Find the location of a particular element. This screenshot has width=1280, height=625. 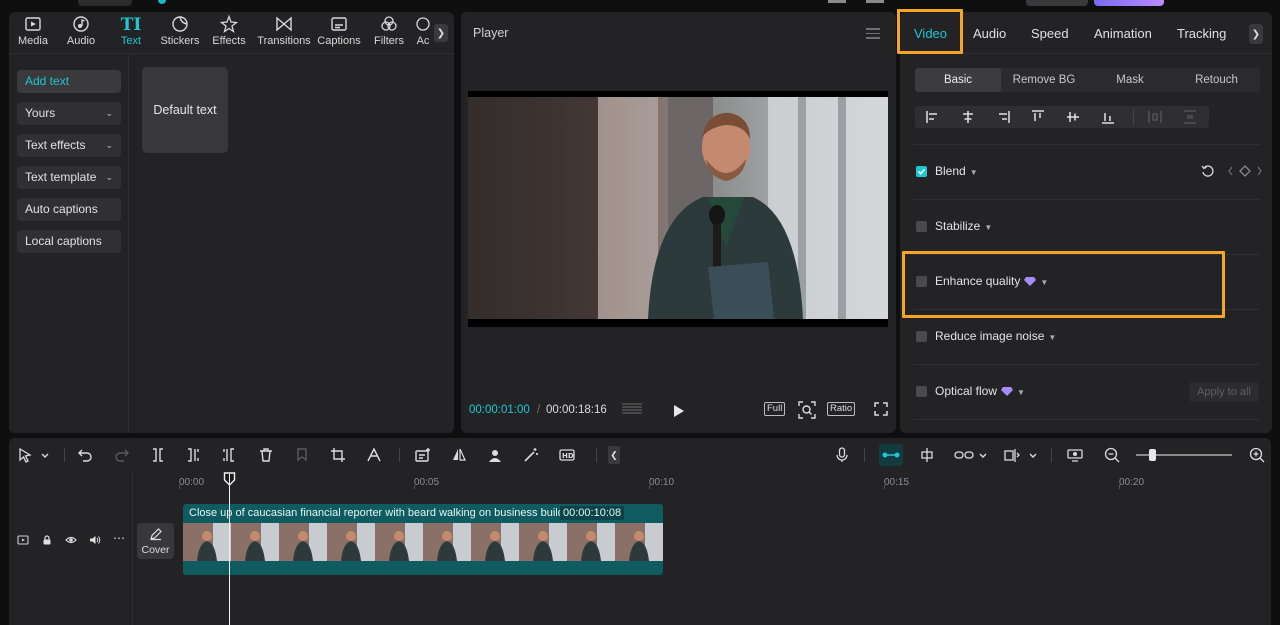

align-left-icon is located at coordinates (933, 117).